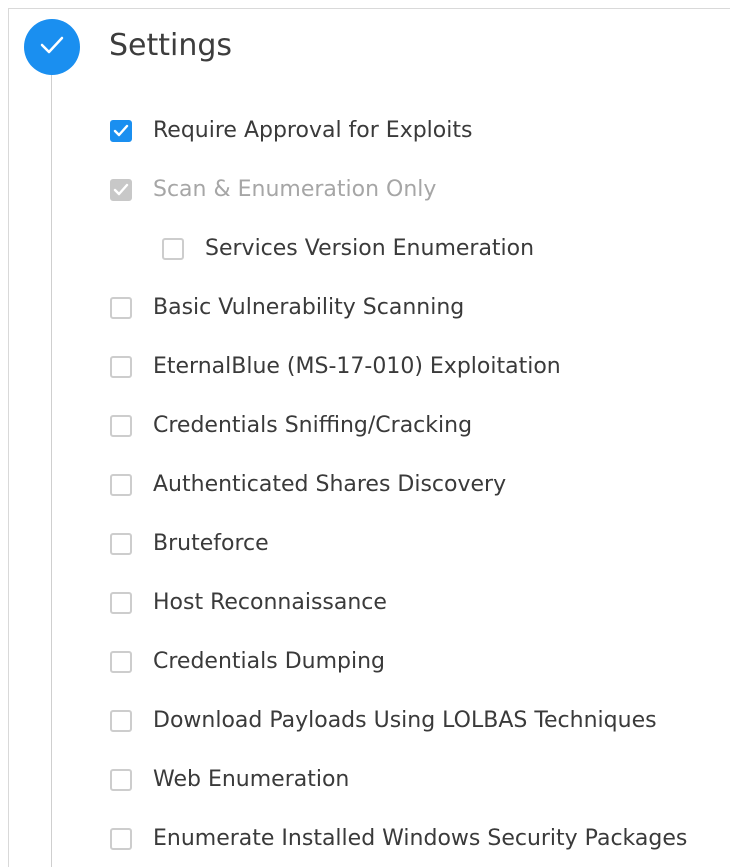 Image resolution: width=730 pixels, height=867 pixels. I want to click on step-complete-indicator, so click(52, 47).